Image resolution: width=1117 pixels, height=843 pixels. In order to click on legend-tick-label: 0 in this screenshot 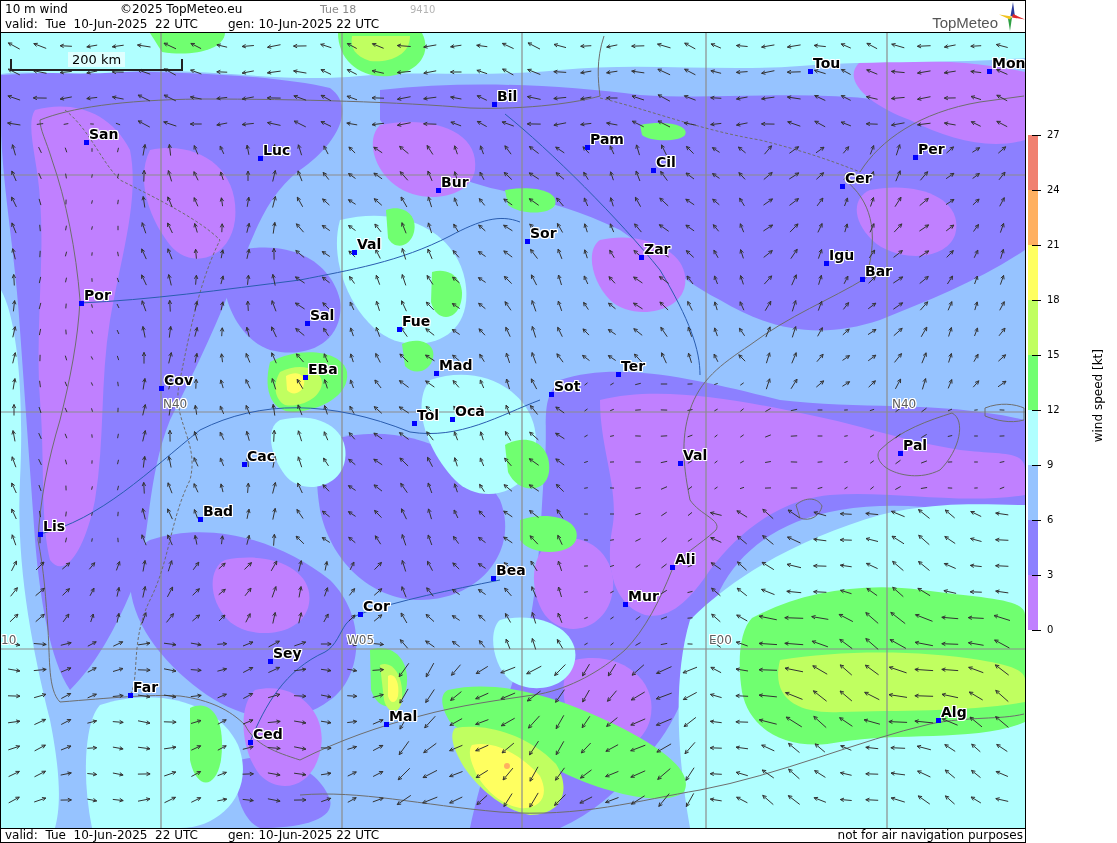, I will do `click(1050, 630)`.